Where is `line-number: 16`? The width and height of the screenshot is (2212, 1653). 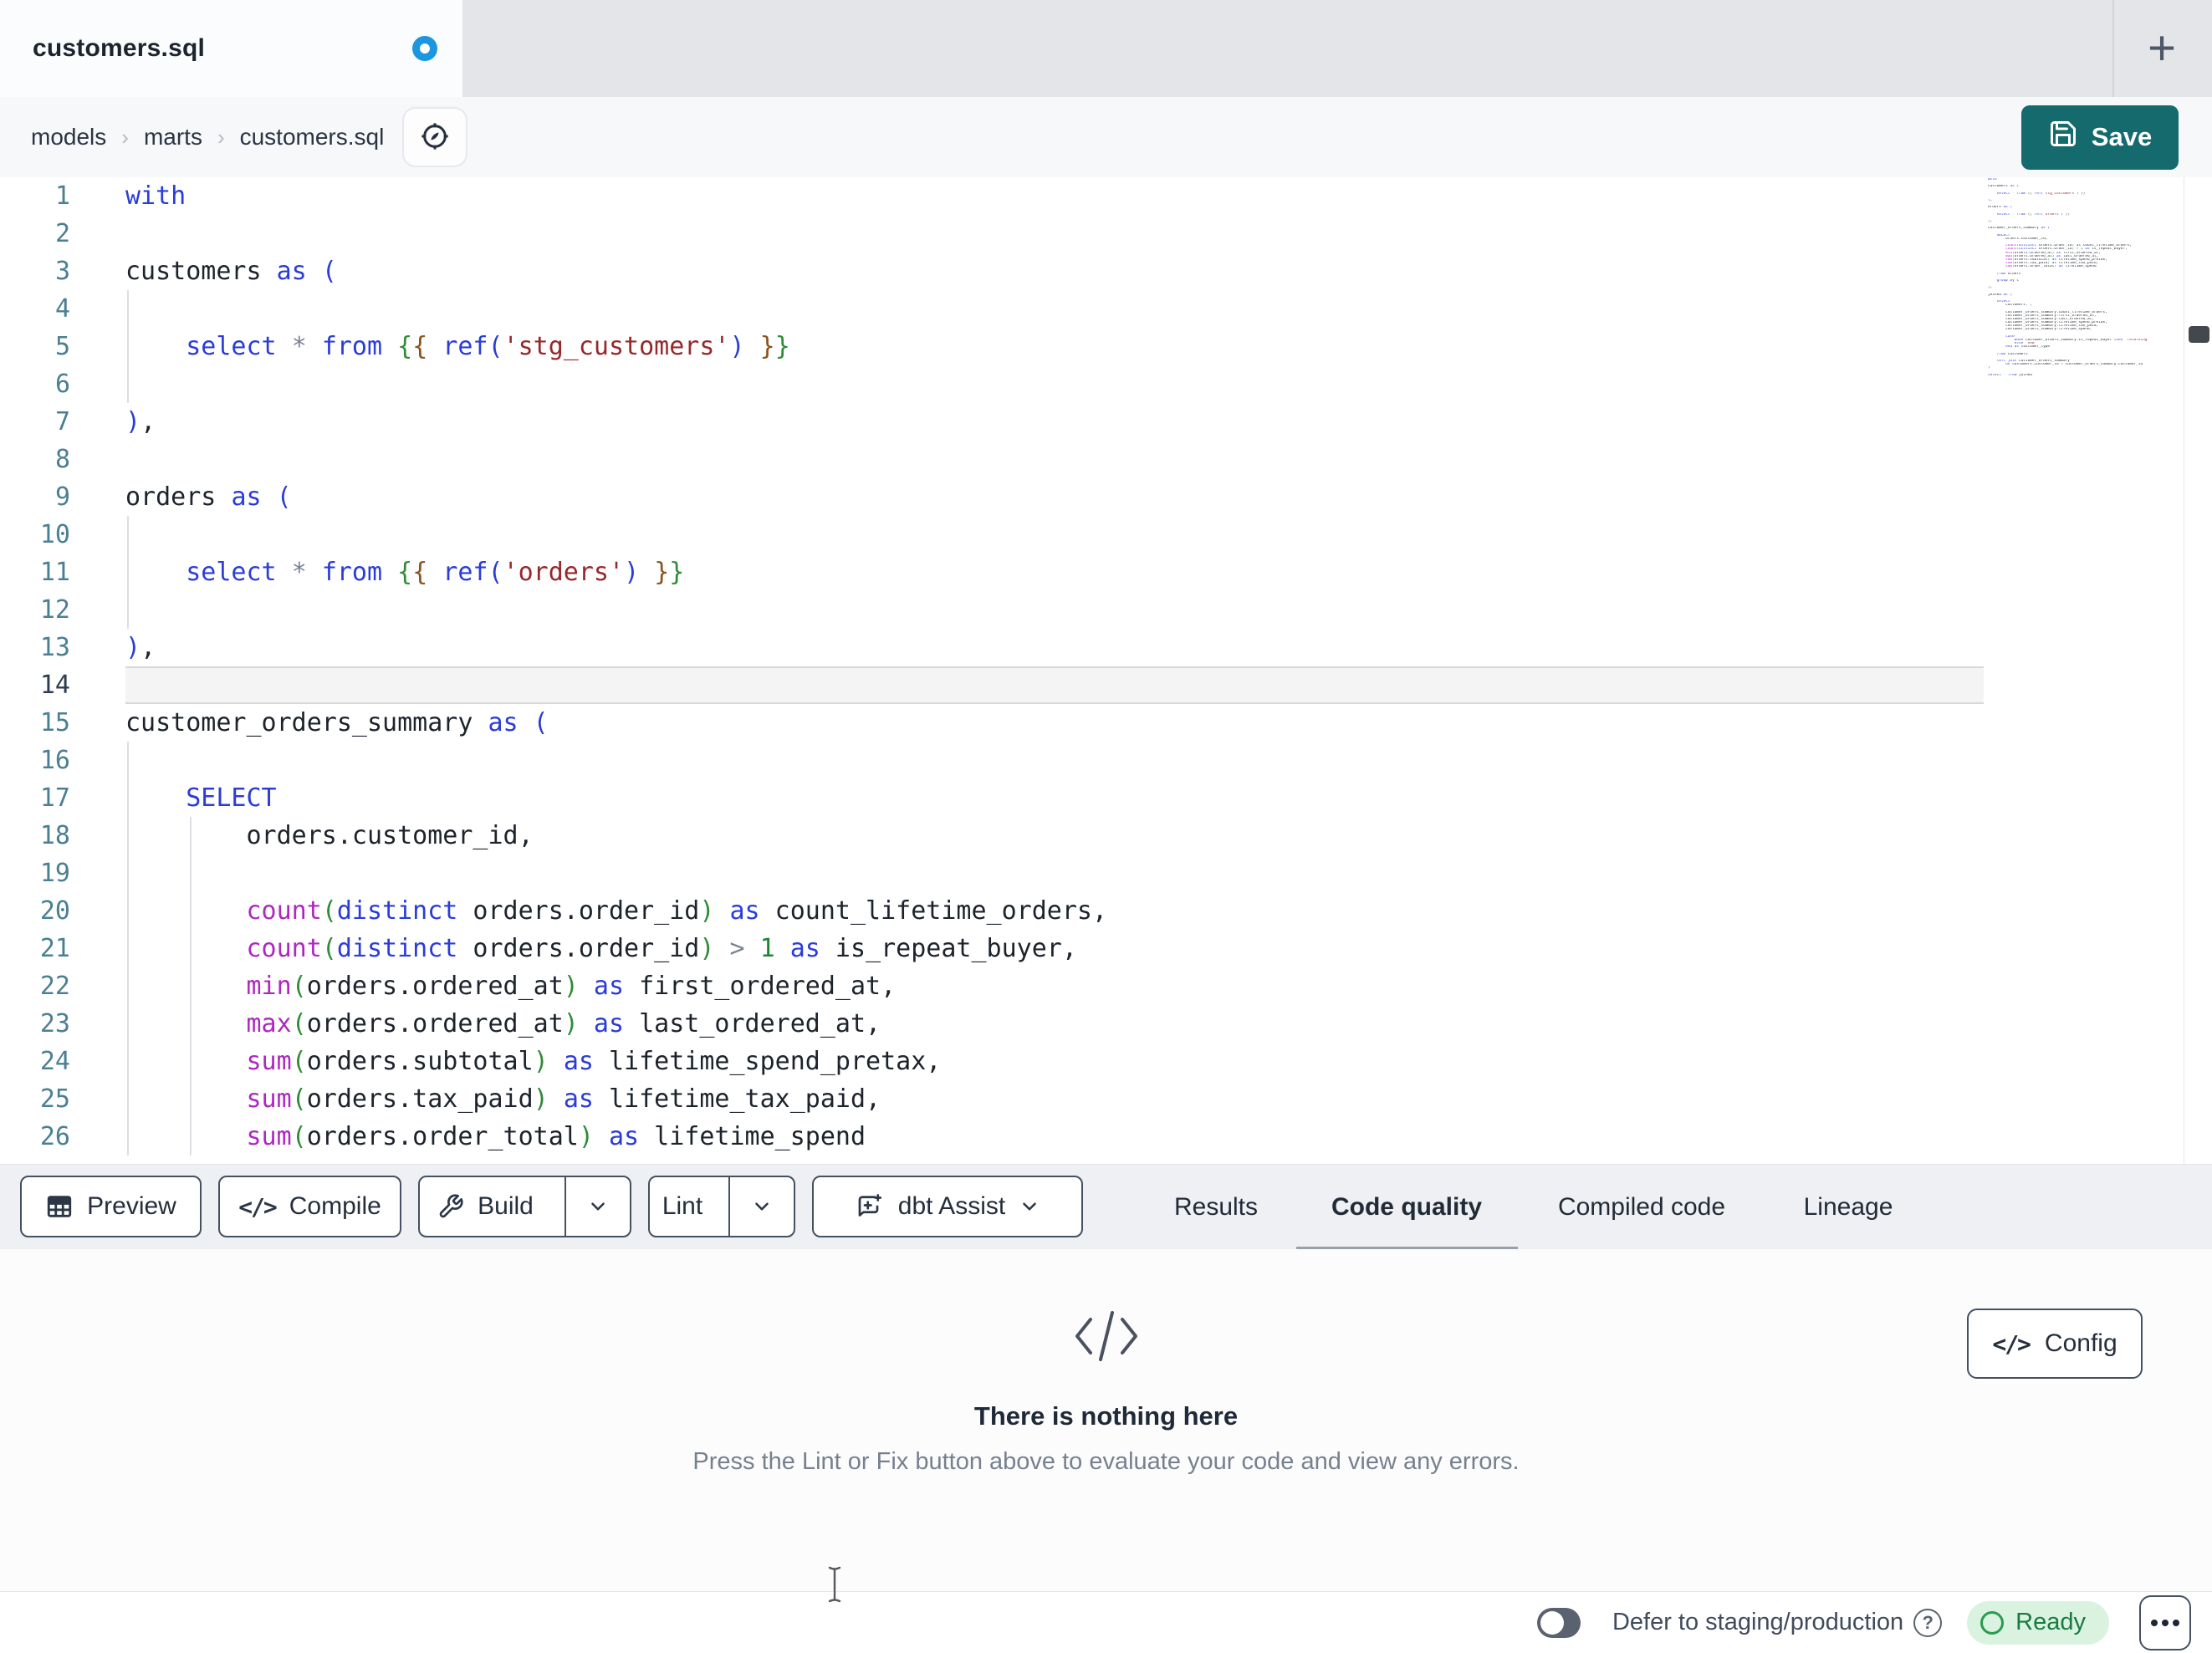
line-number: 16 is located at coordinates (55, 760).